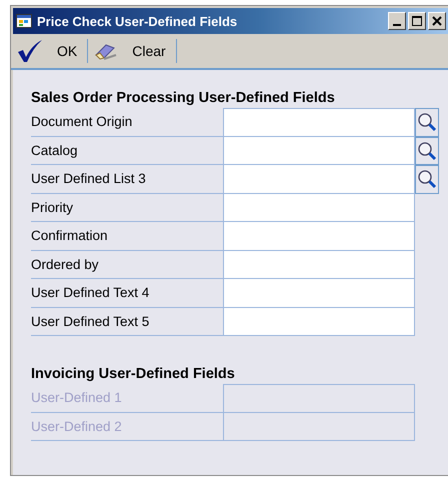 Image resolution: width=448 pixels, height=478 pixels. Describe the element at coordinates (30, 51) in the screenshot. I see `checkmark-icon` at that location.